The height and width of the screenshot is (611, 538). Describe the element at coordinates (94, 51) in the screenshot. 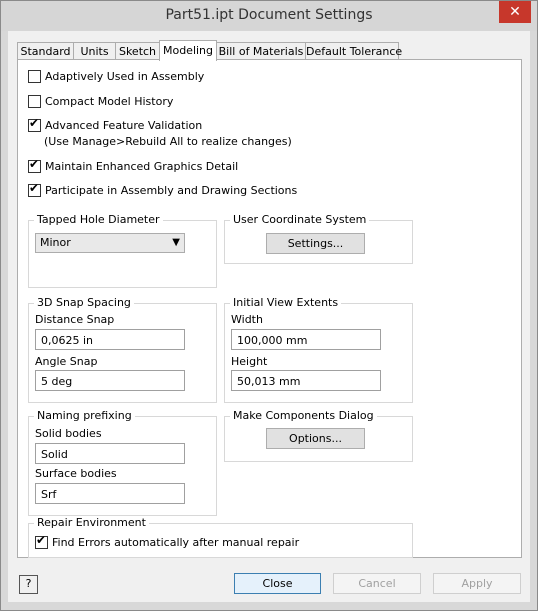

I see `tab-units: Units` at that location.